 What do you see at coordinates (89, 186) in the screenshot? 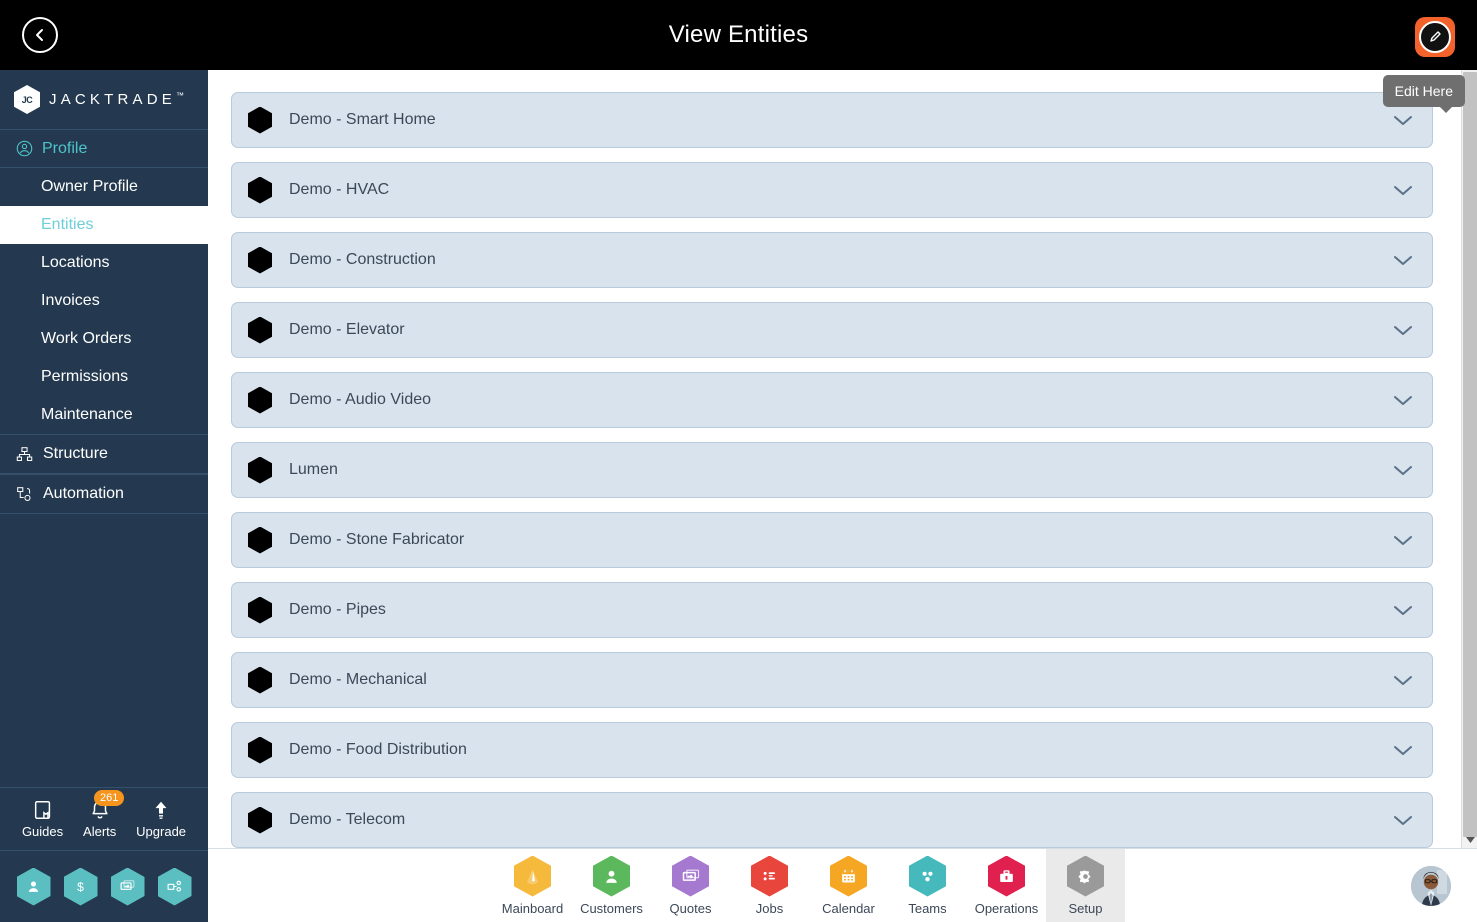
I see `sidebar-item-label: Owner Profile` at bounding box center [89, 186].